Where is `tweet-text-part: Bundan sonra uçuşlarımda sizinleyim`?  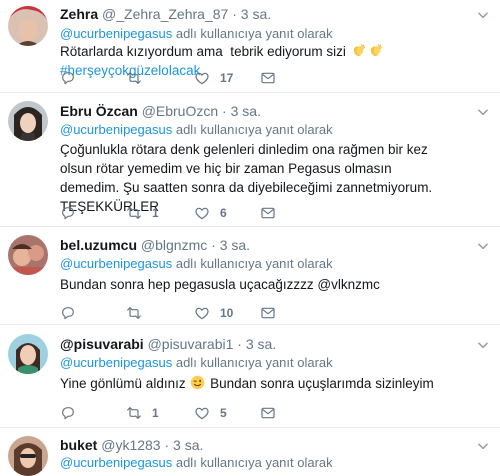 tweet-text-part: Bundan sonra uçuşlarımda sizinleyim is located at coordinates (320, 383).